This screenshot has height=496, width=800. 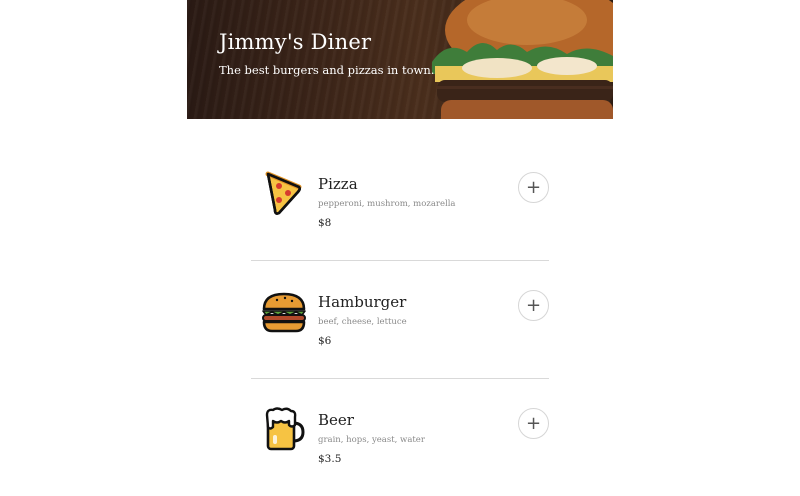 I want to click on item-ingredients: beef, cheese, lettuce, so click(x=362, y=322).